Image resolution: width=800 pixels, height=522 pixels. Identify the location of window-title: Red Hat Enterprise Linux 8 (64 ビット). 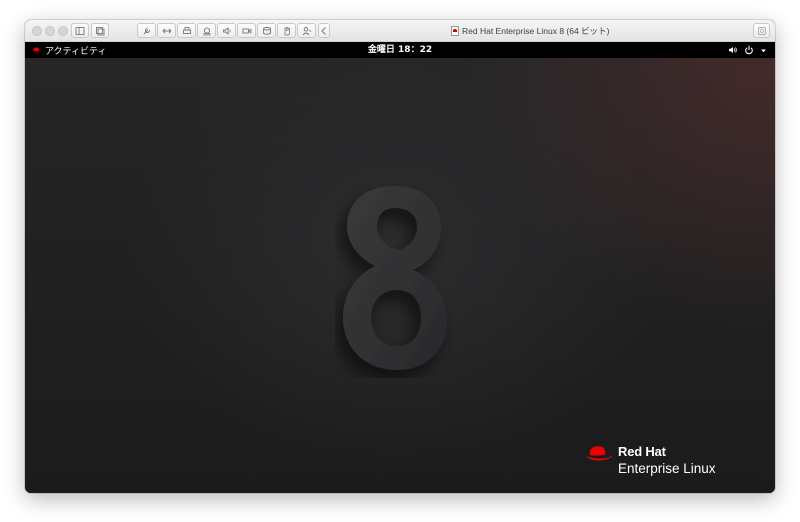
(530, 31).